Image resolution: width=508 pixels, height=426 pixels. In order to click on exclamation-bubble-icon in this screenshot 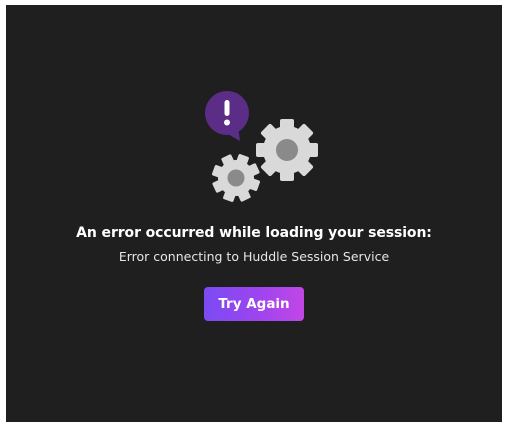, I will do `click(227, 116)`.